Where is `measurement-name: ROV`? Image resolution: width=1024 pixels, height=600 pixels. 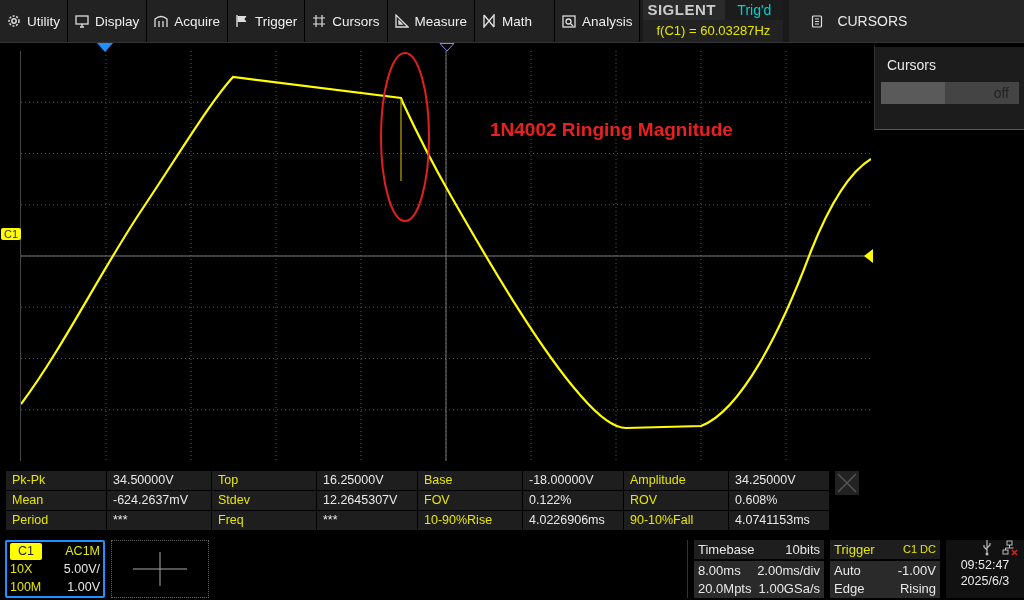 measurement-name: ROV is located at coordinates (676, 500).